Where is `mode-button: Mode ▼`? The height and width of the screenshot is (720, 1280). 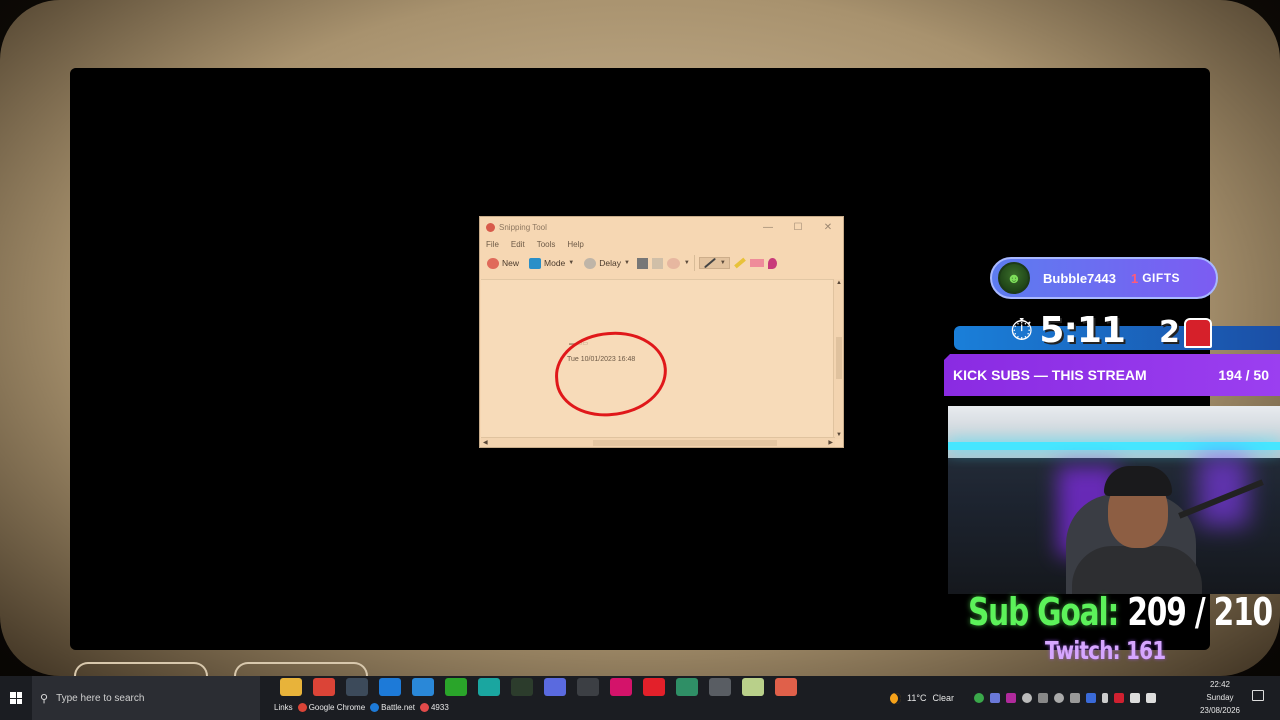 mode-button: Mode ▼ is located at coordinates (551, 263).